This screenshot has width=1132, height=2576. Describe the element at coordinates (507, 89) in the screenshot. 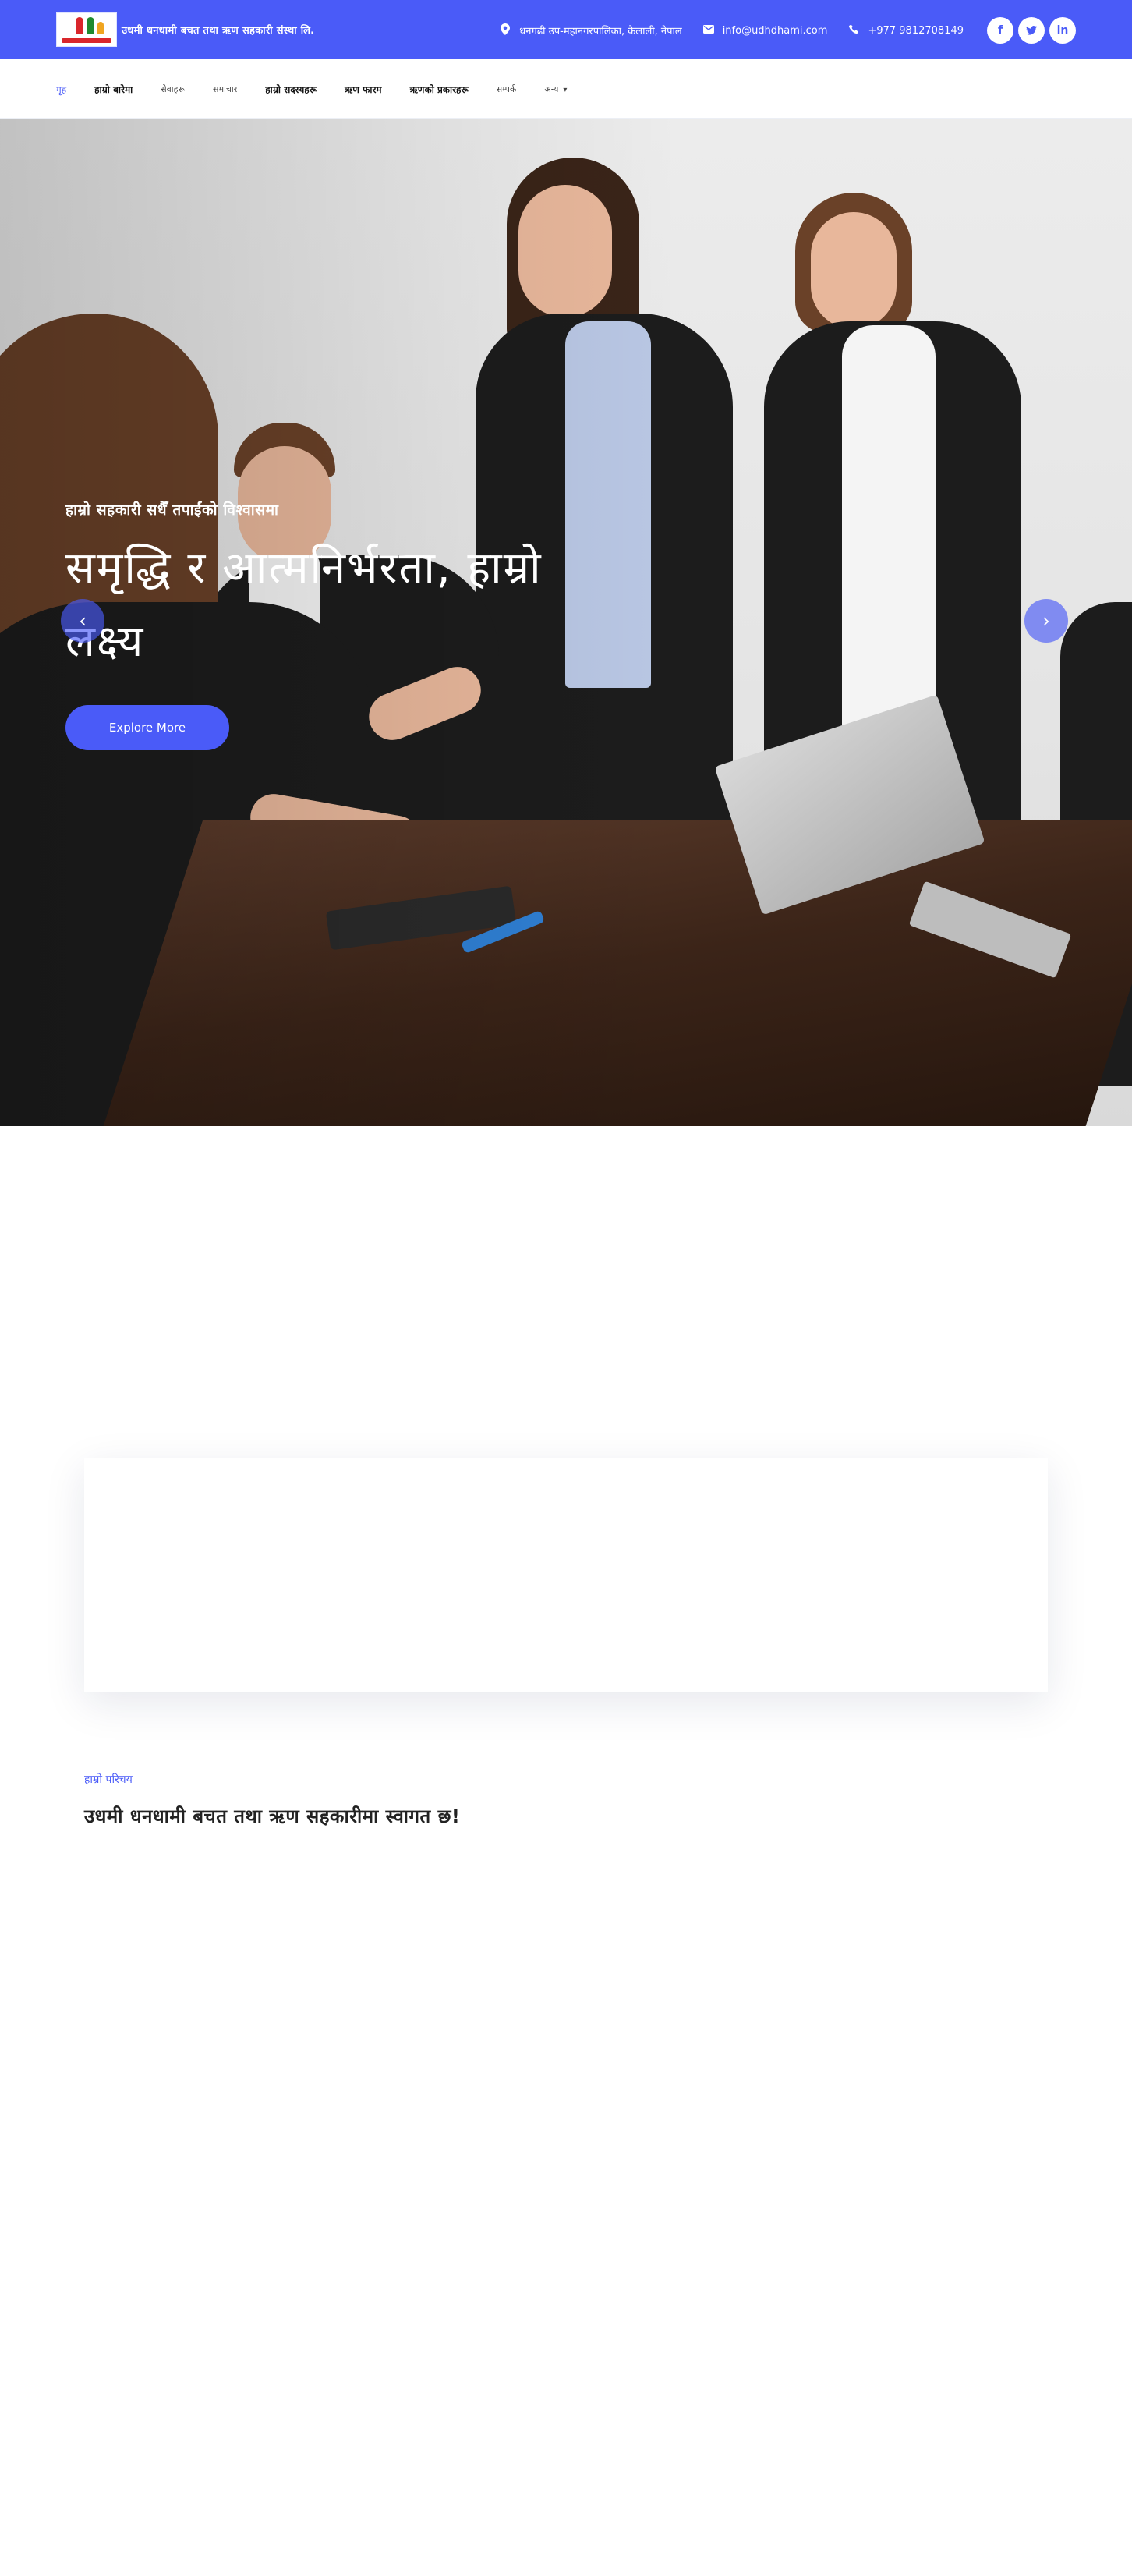

I see `nav-item-contact: सम्पर्क` at that location.